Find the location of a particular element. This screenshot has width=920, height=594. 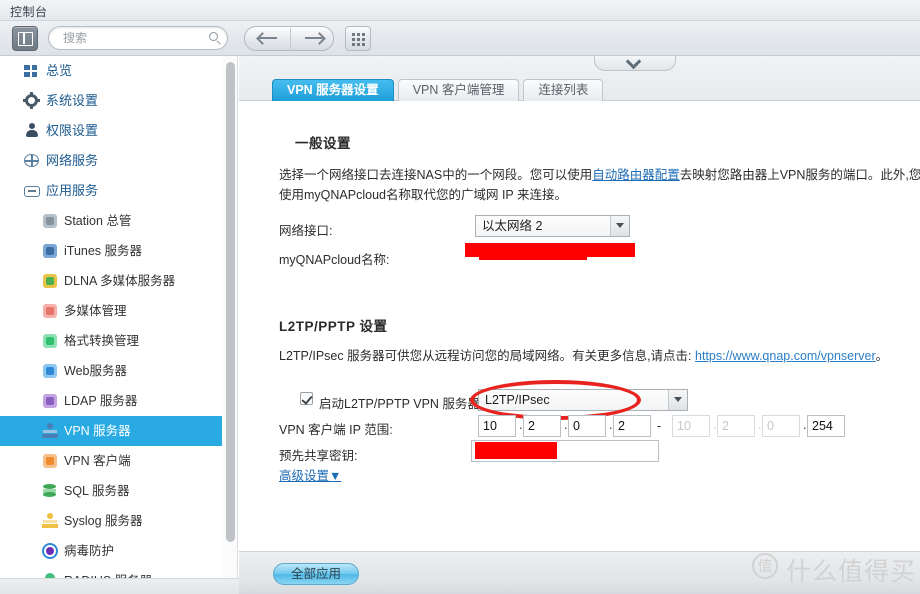

web-icon is located at coordinates (50, 371).